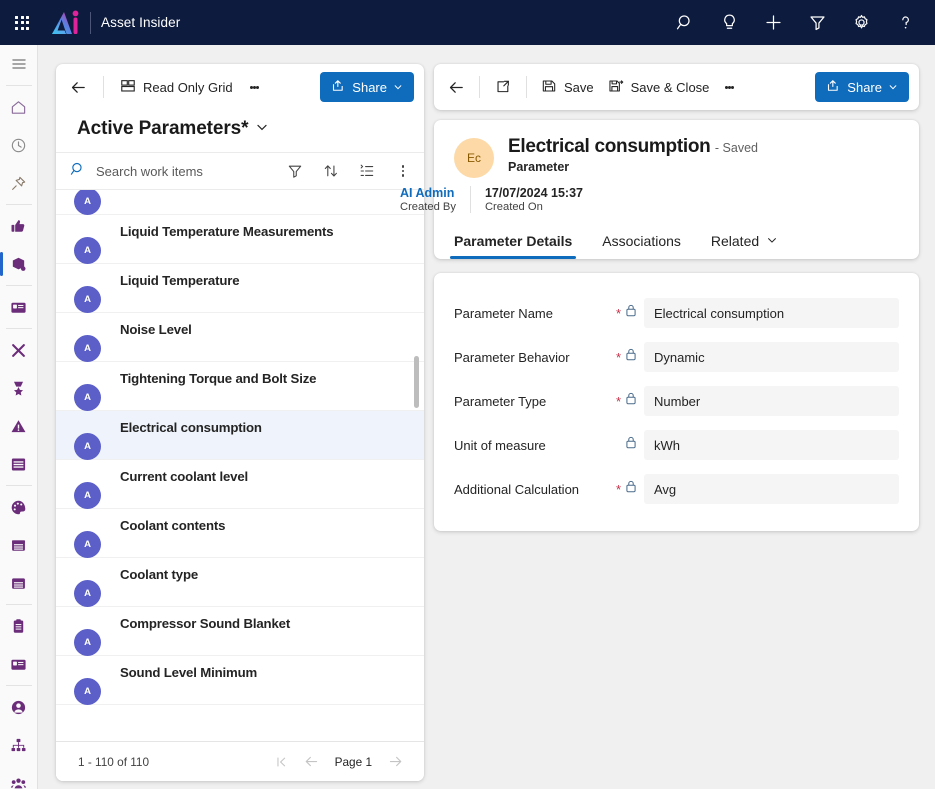  I want to click on command-divider, so click(526, 87).